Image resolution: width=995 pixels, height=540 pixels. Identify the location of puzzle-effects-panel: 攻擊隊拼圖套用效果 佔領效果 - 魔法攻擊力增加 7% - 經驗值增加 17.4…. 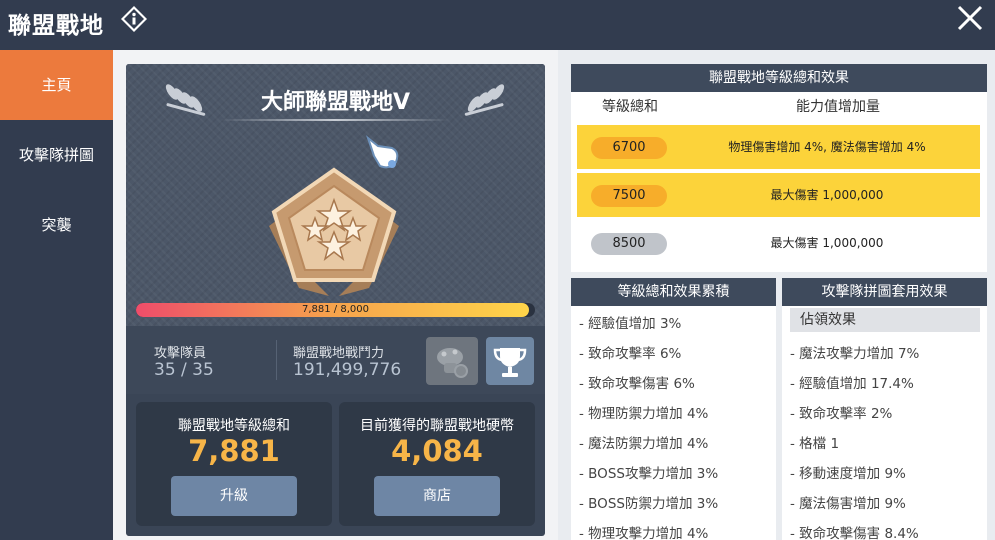
(884, 409).